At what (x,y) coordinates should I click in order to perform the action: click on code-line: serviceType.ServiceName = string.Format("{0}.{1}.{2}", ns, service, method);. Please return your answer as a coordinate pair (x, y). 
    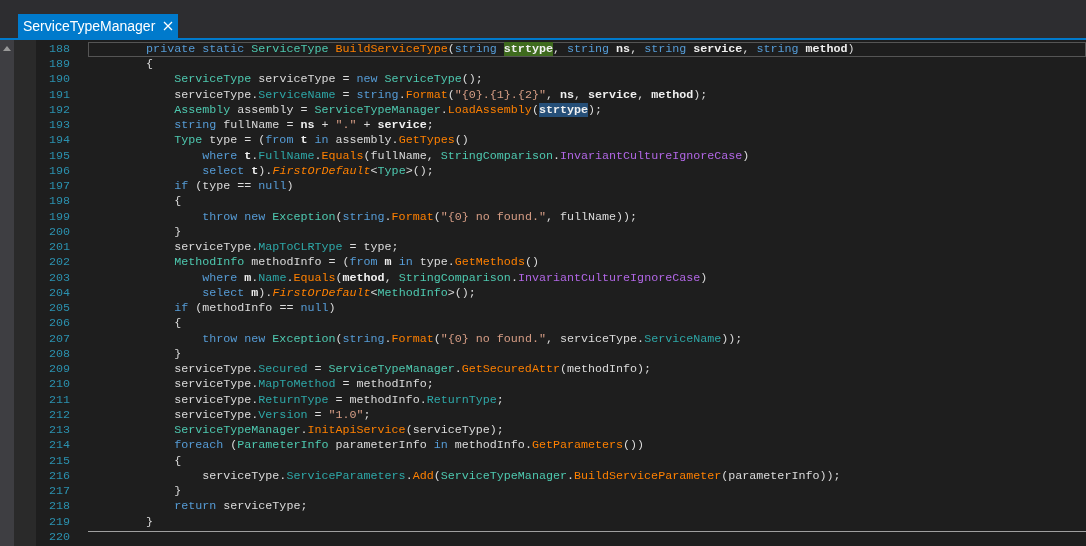
    Looking at the image, I should click on (440, 95).